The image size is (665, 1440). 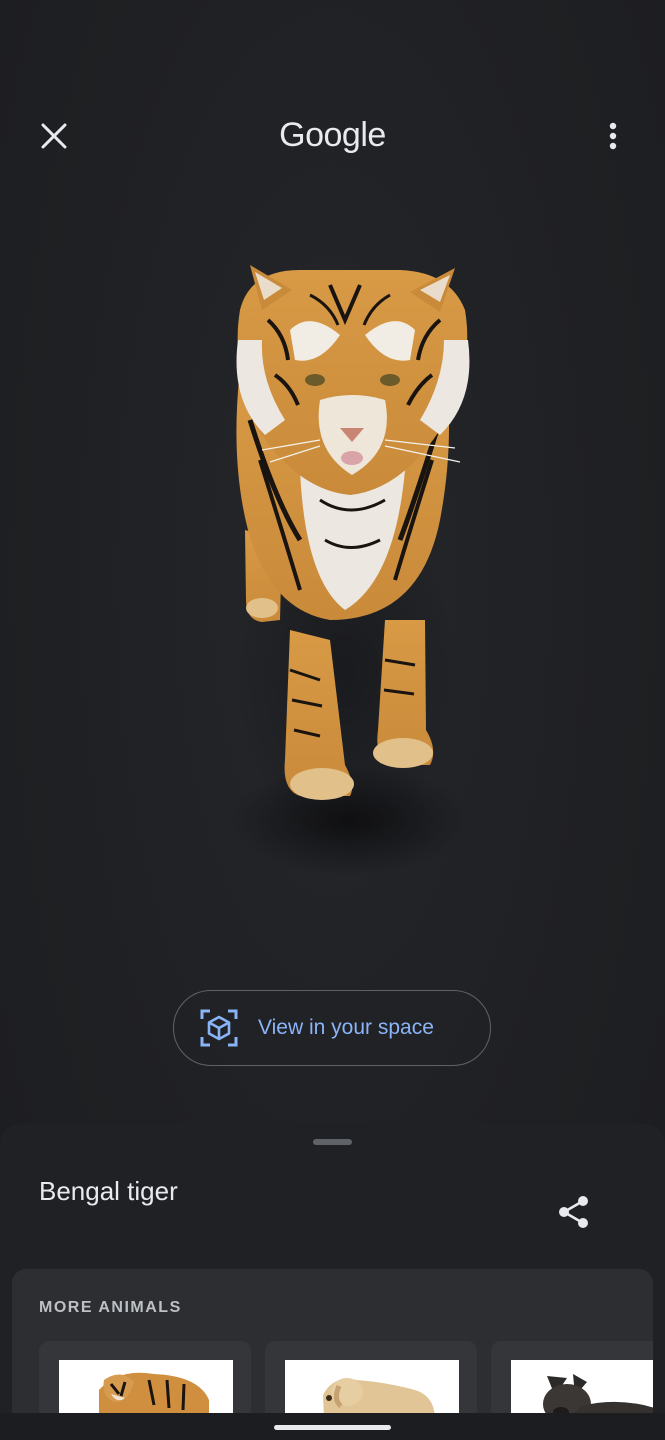 I want to click on share-icon, so click(x=573, y=1212).